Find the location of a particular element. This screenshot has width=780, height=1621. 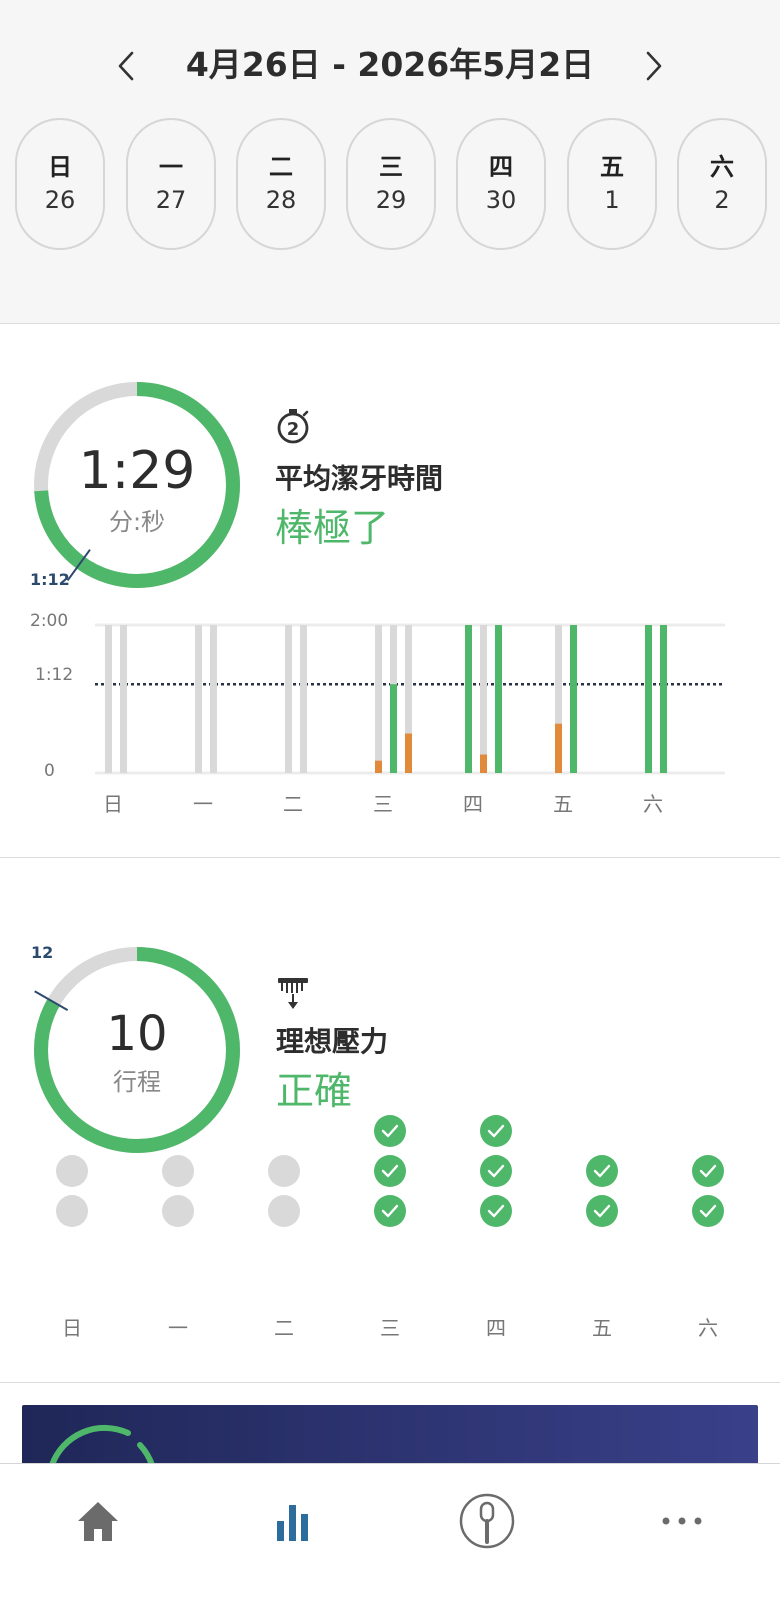

day-number: 2 is located at coordinates (722, 200).